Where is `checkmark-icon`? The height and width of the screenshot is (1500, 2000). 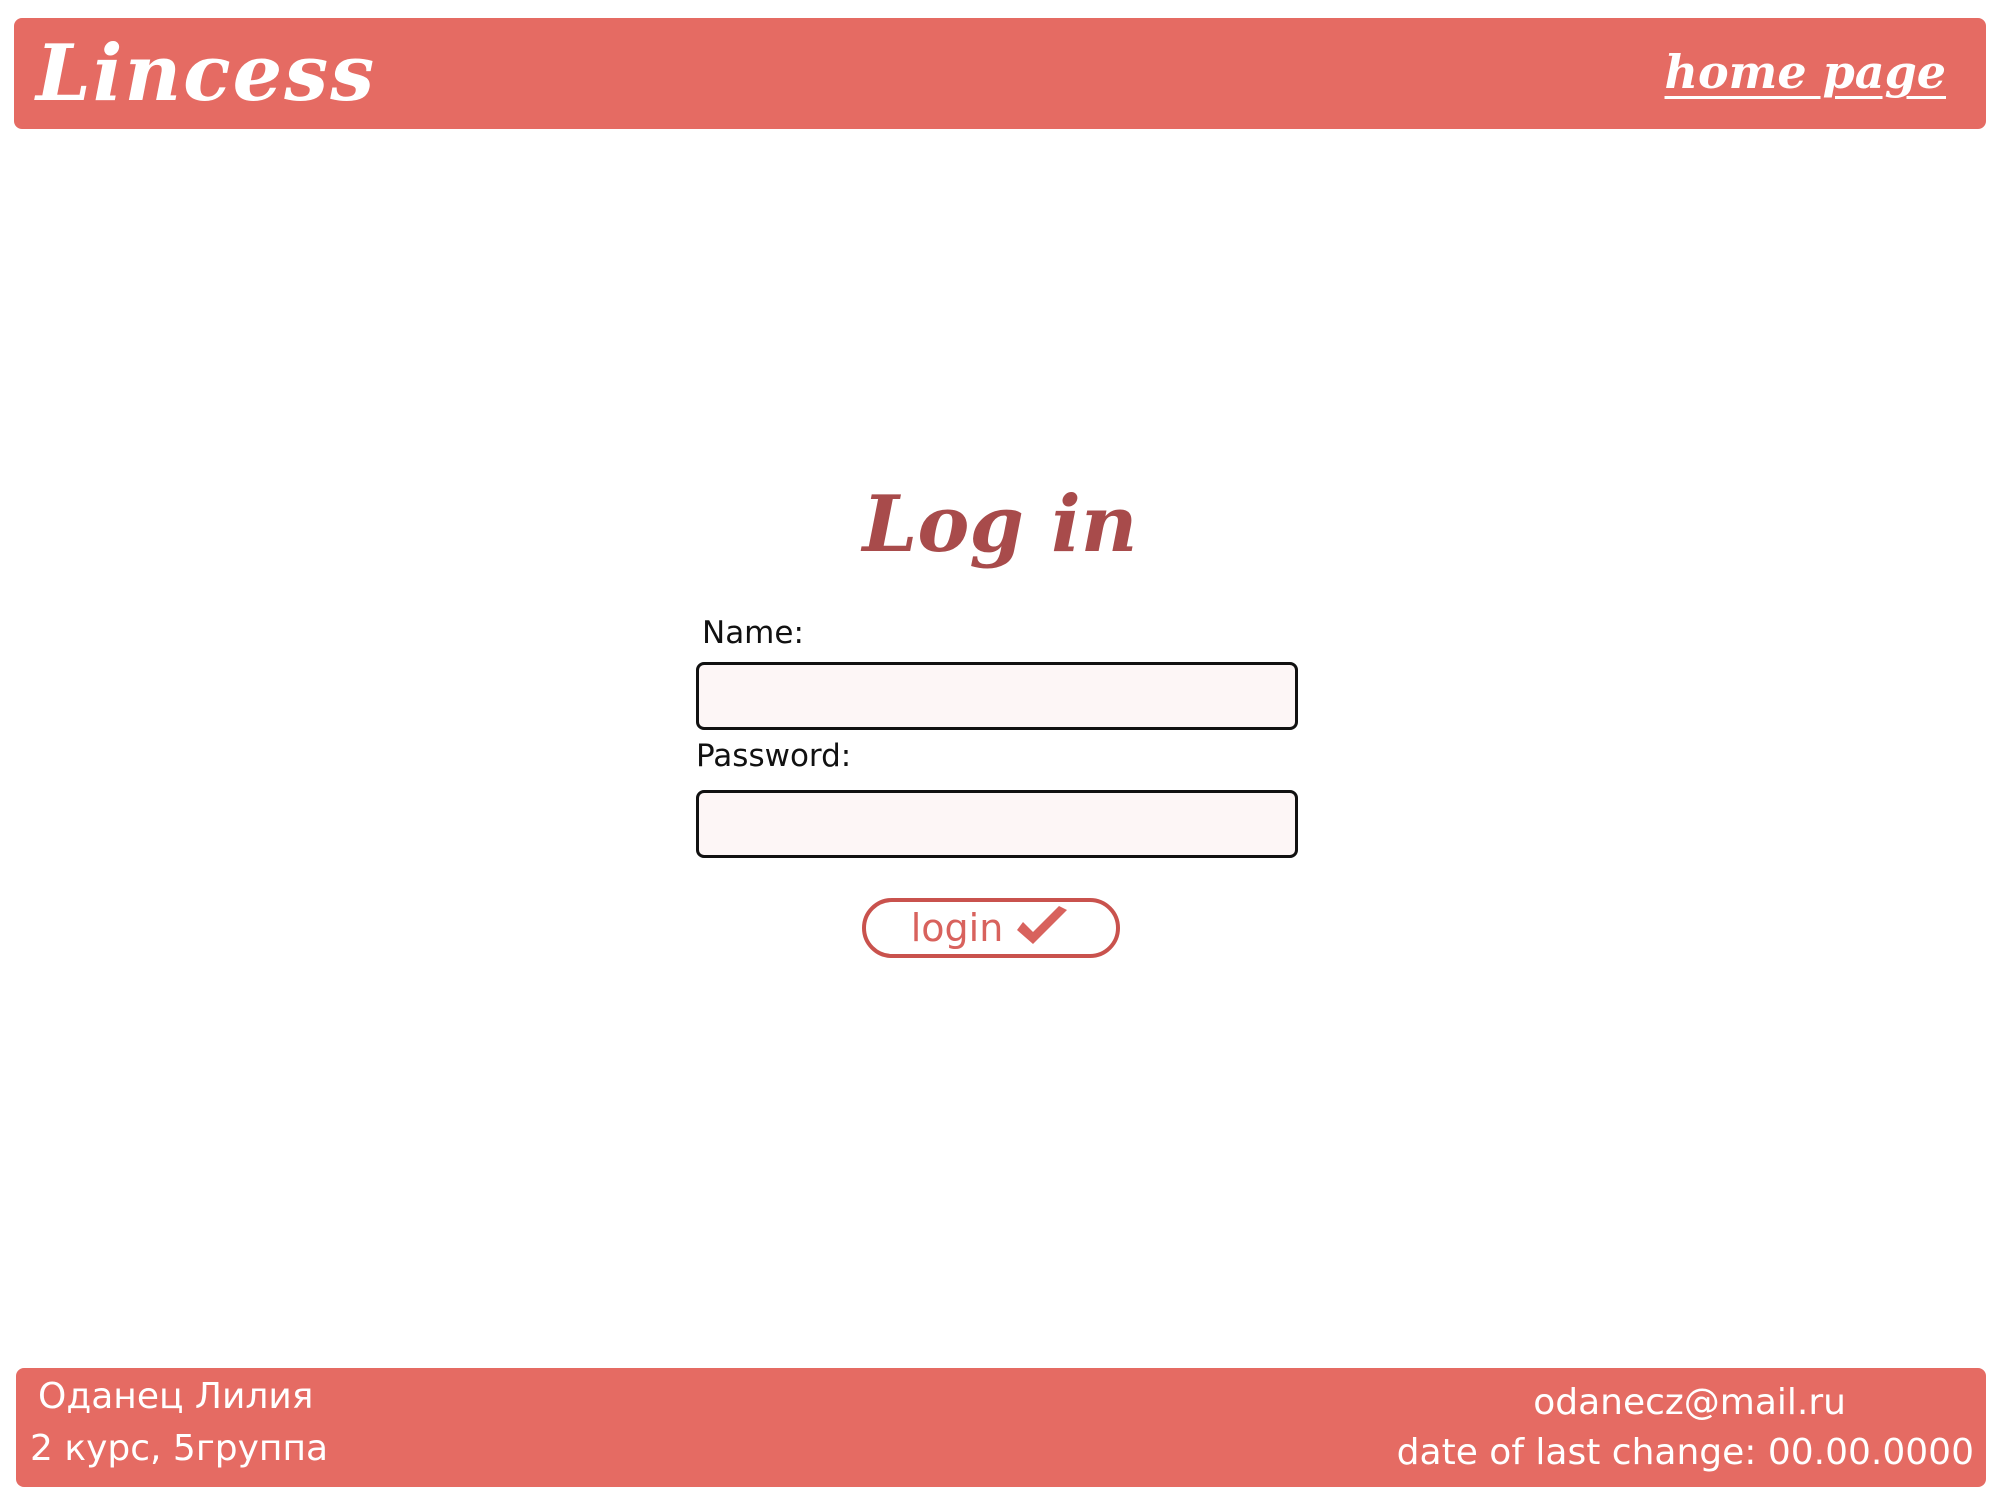
checkmark-icon is located at coordinates (1042, 928).